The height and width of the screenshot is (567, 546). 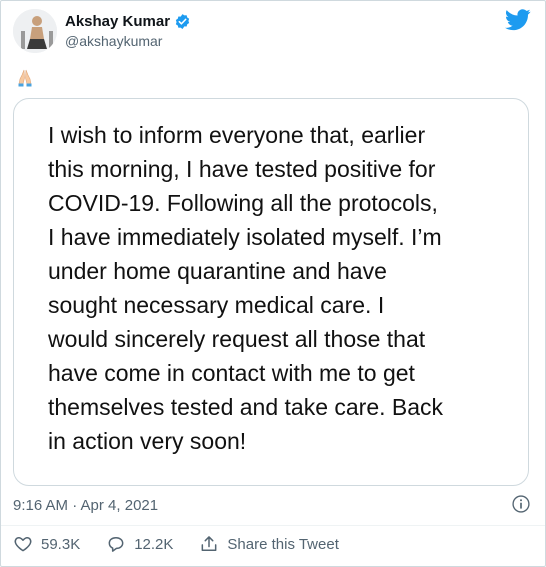 I want to click on twitter-bird-icon, so click(x=518, y=20).